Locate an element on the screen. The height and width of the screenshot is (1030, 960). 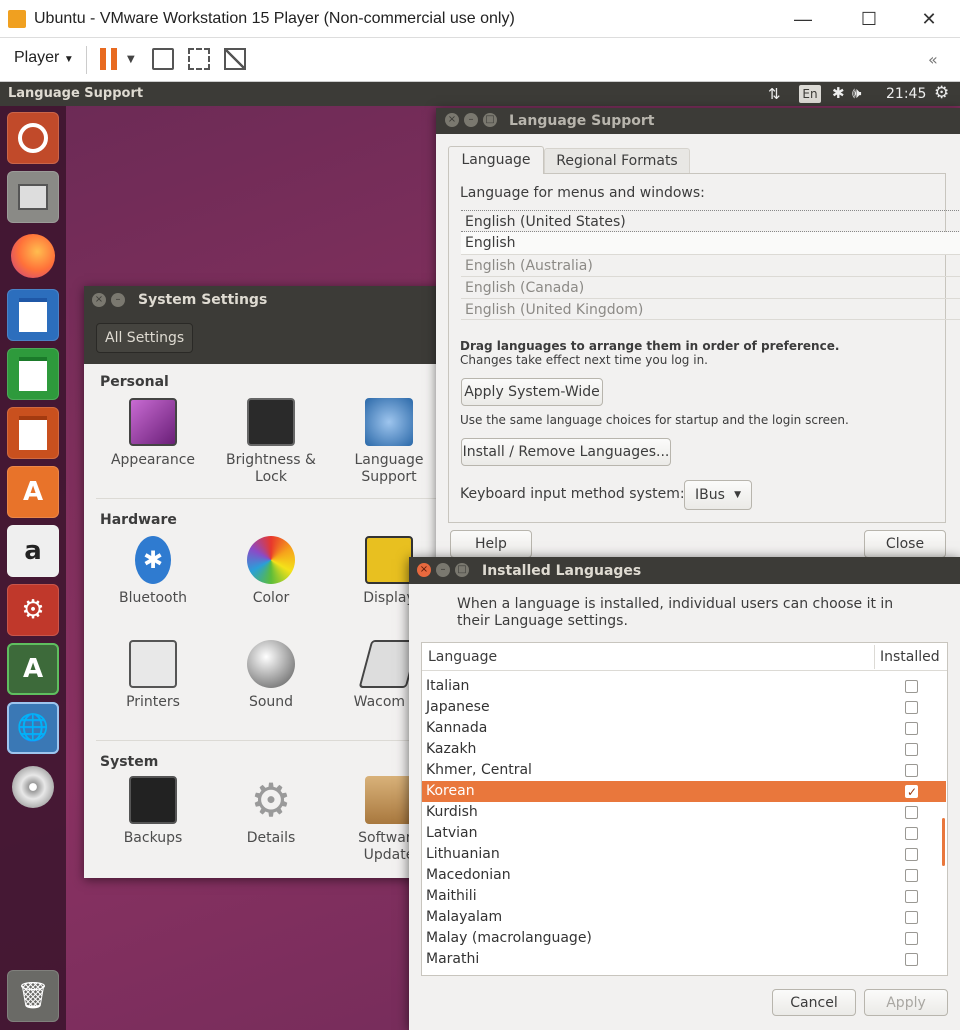
gear-icon: ⚙ is located at coordinates (941, 93).